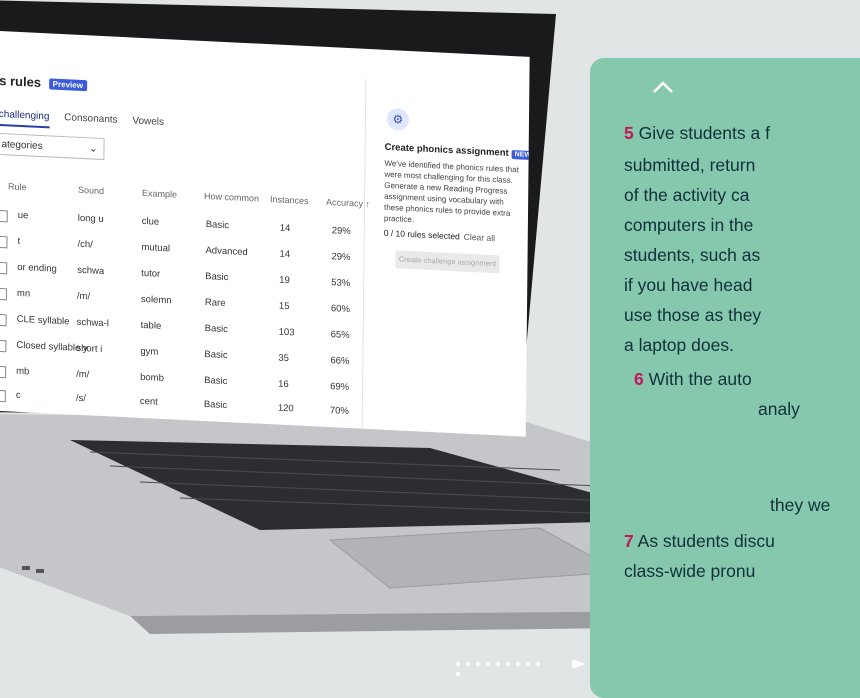 The height and width of the screenshot is (698, 860). I want to click on cell-example: solemn, so click(156, 300).